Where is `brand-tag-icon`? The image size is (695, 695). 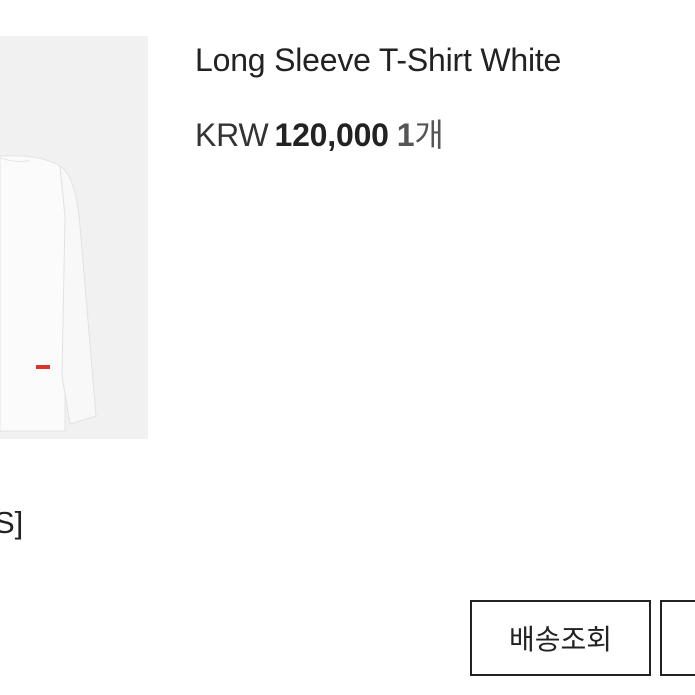
brand-tag-icon is located at coordinates (43, 367).